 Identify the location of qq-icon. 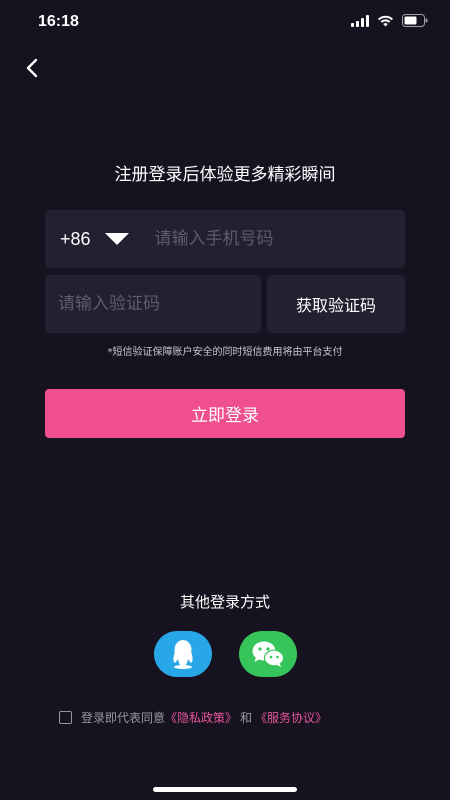
(182, 654).